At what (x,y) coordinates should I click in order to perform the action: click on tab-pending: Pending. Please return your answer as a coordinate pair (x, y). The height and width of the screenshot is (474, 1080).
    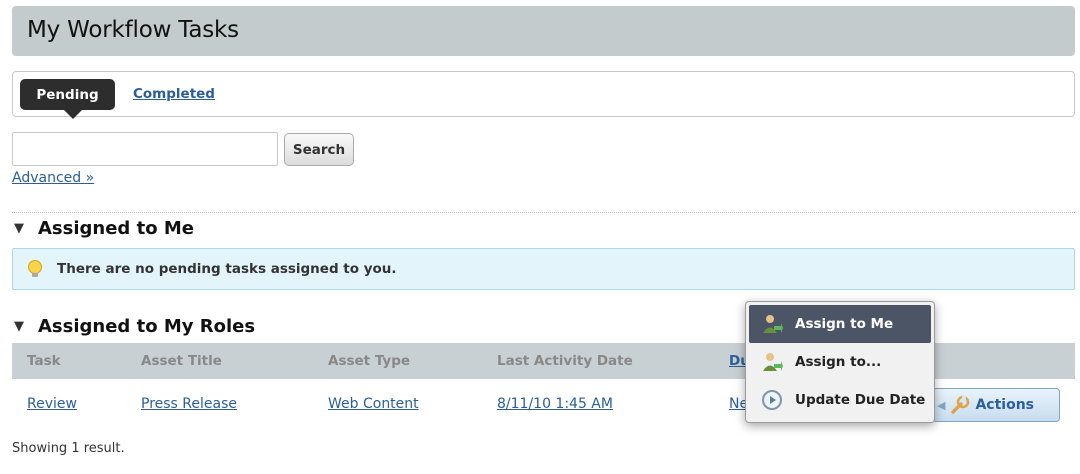
    Looking at the image, I should click on (67, 99).